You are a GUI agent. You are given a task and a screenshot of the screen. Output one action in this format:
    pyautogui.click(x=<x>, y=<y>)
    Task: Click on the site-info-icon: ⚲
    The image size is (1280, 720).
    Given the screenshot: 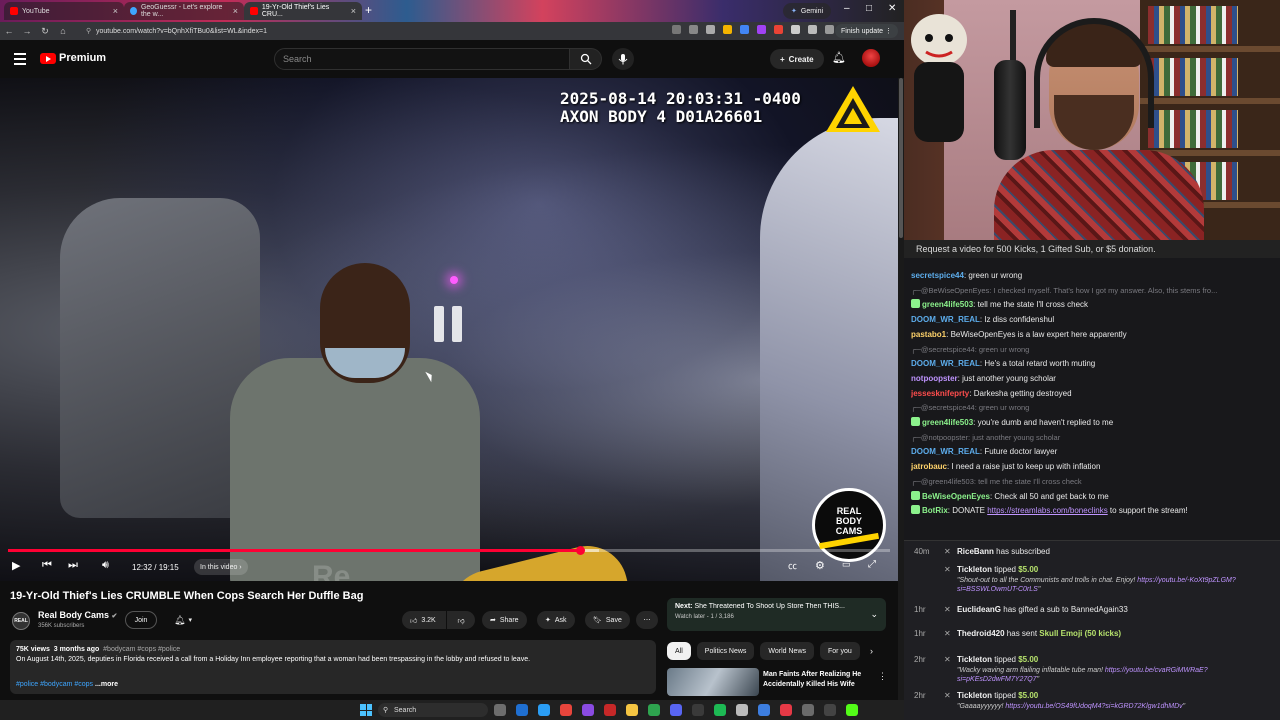 What is the action you would take?
    pyautogui.click(x=88, y=31)
    